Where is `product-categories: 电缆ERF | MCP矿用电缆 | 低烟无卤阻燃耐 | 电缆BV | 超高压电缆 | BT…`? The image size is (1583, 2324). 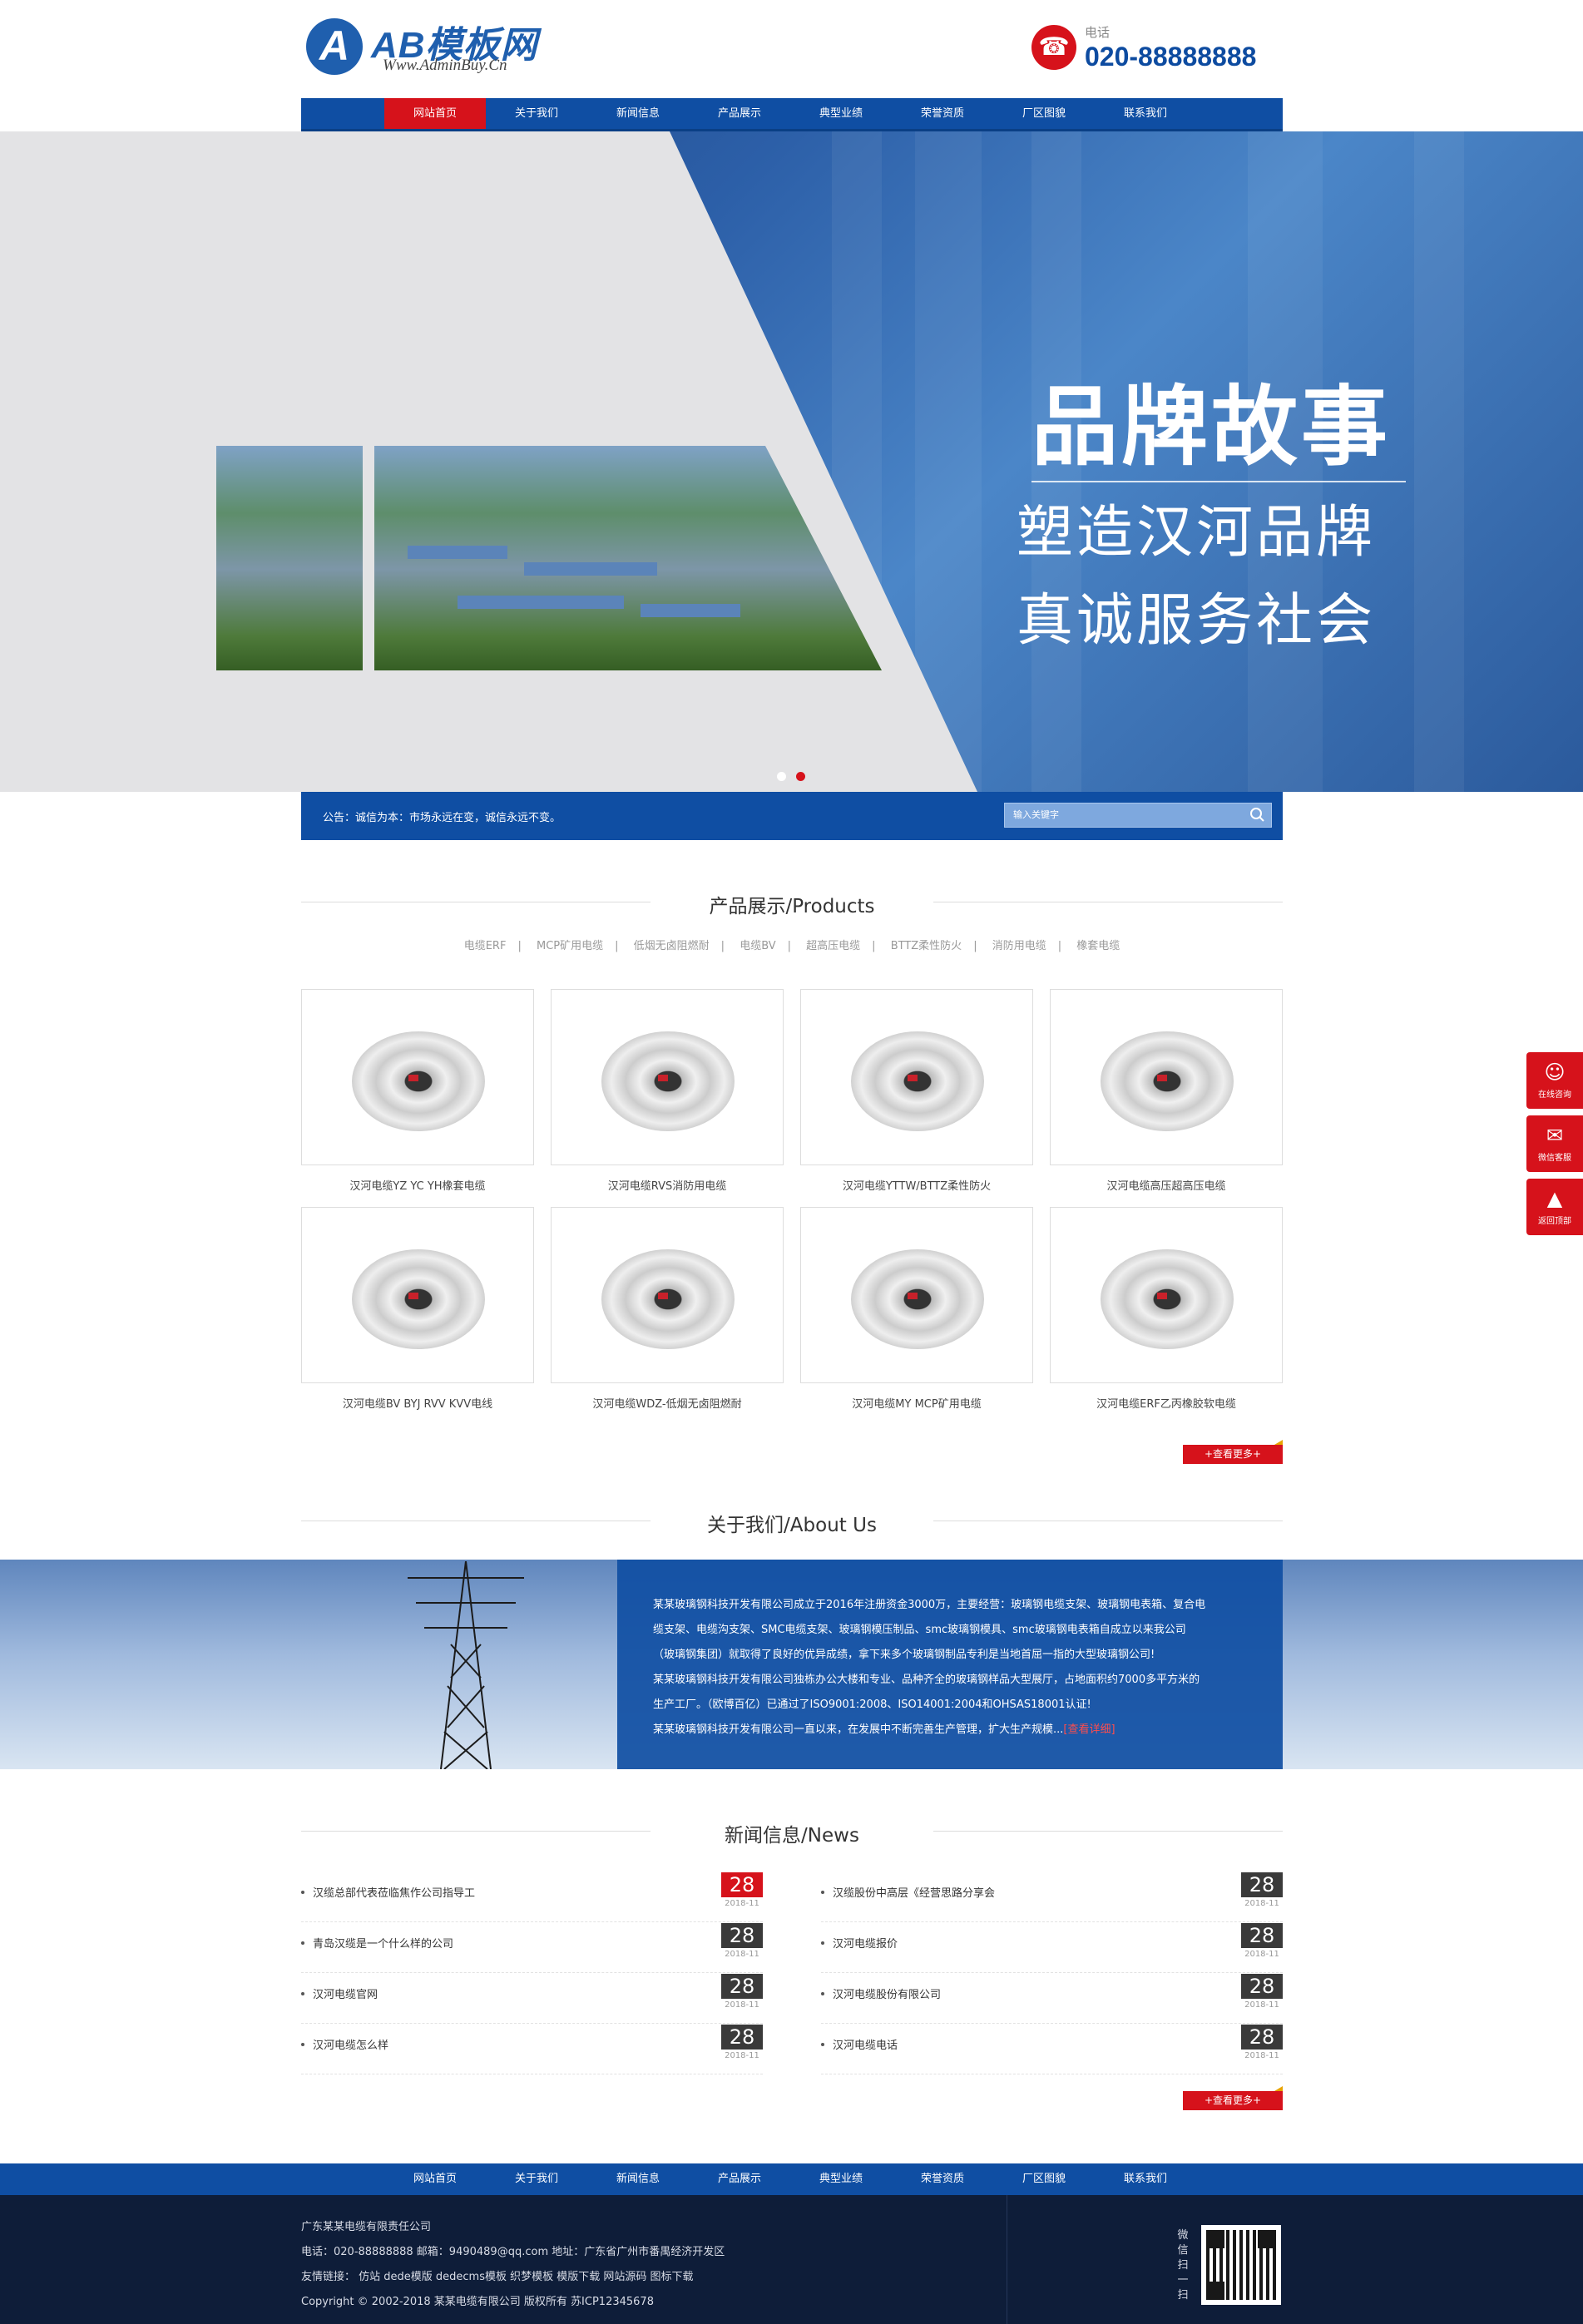 product-categories: 电缆ERF | MCP矿用电缆 | 低烟无卤阻燃耐 | 电缆BV | 超高压电缆 | BT… is located at coordinates (791, 946).